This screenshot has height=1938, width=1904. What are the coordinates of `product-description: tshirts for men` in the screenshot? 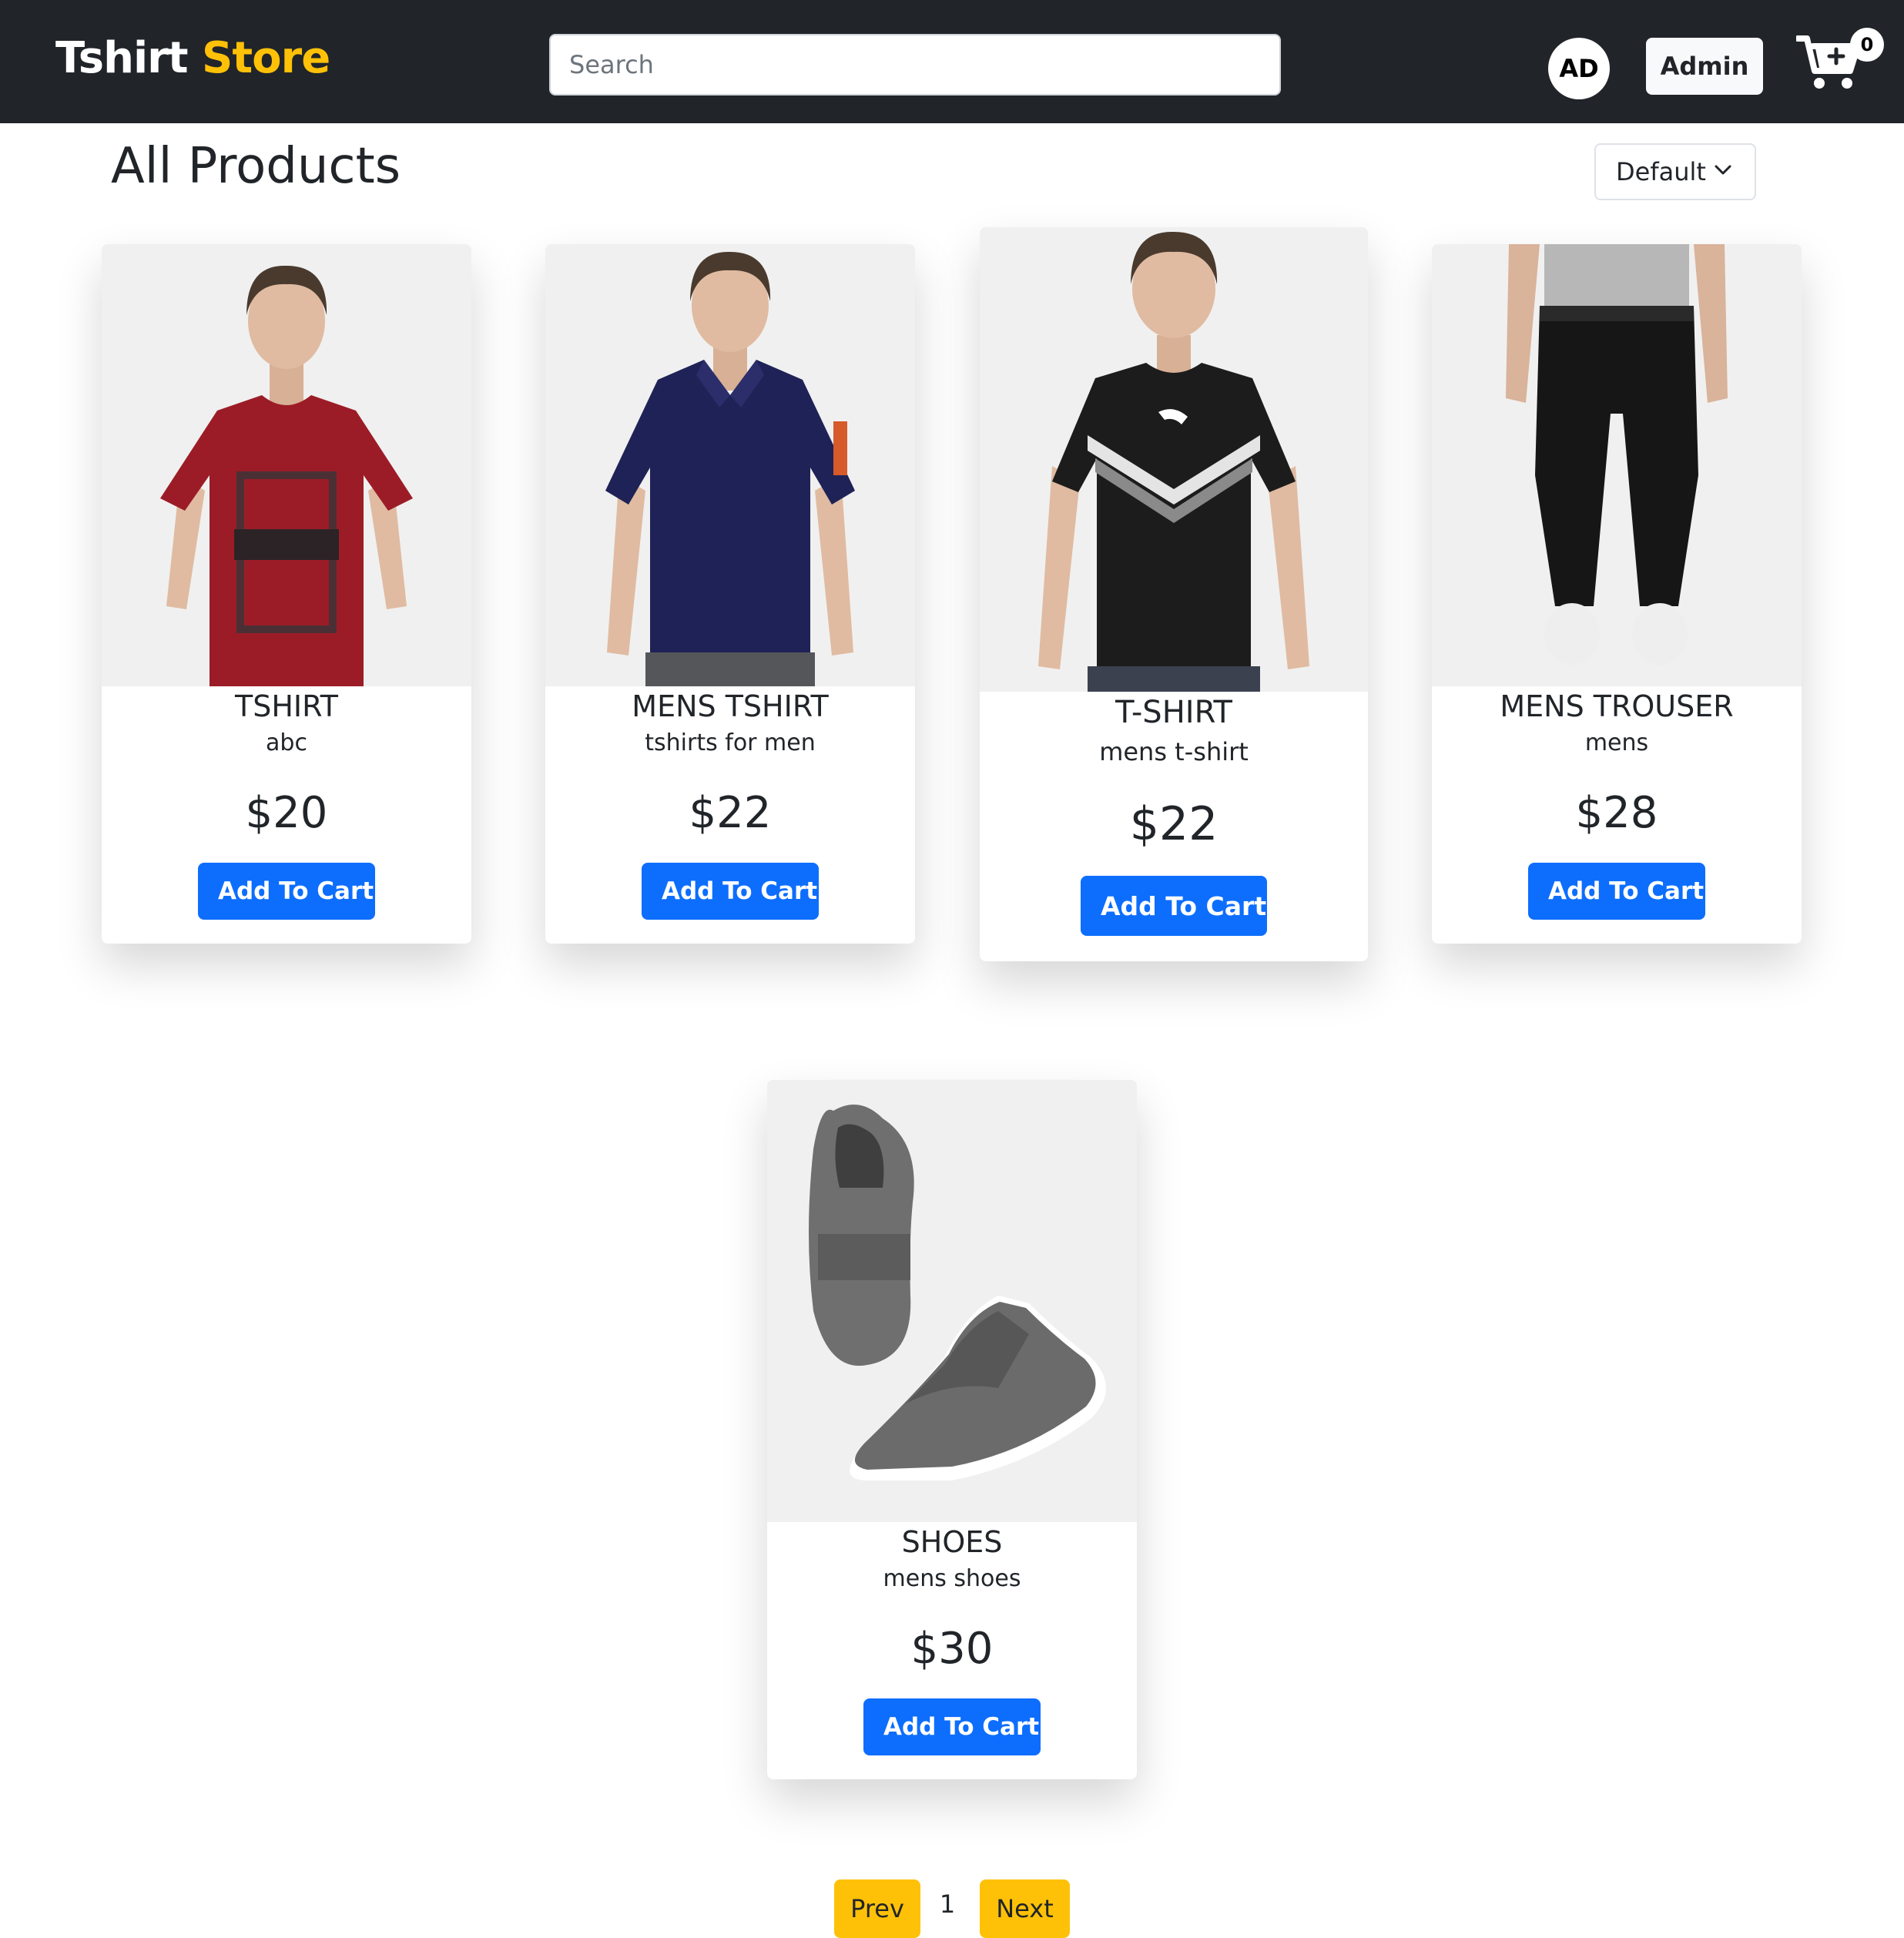 It's located at (730, 743).